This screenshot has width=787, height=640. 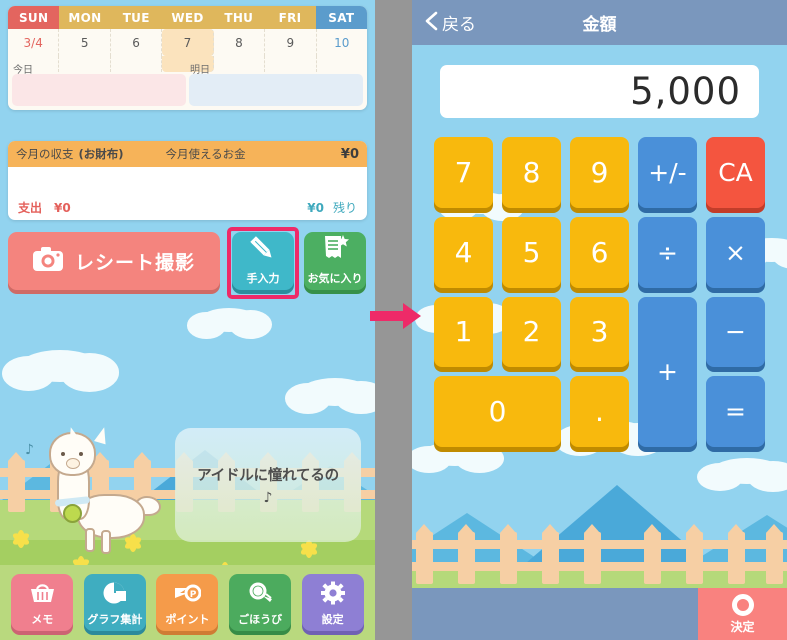 I want to click on back-button: 戻る, so click(x=450, y=22).